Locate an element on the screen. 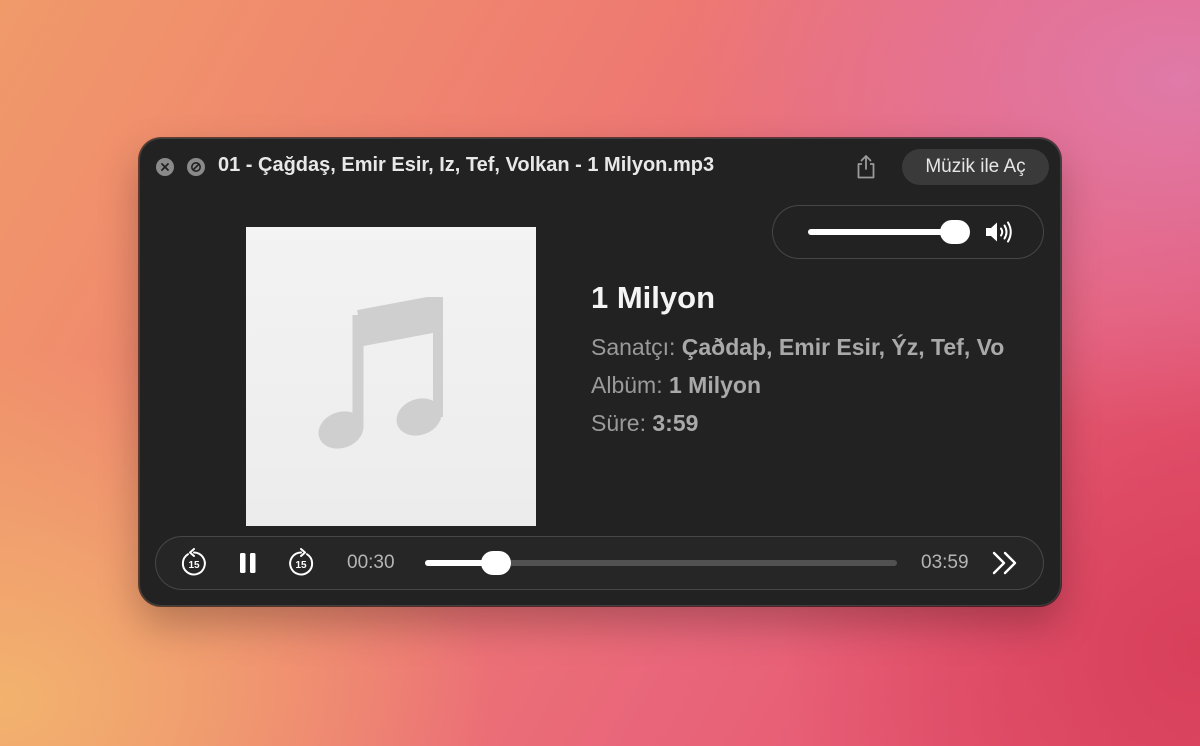 The width and height of the screenshot is (1200, 746). close-icon is located at coordinates (165, 167).